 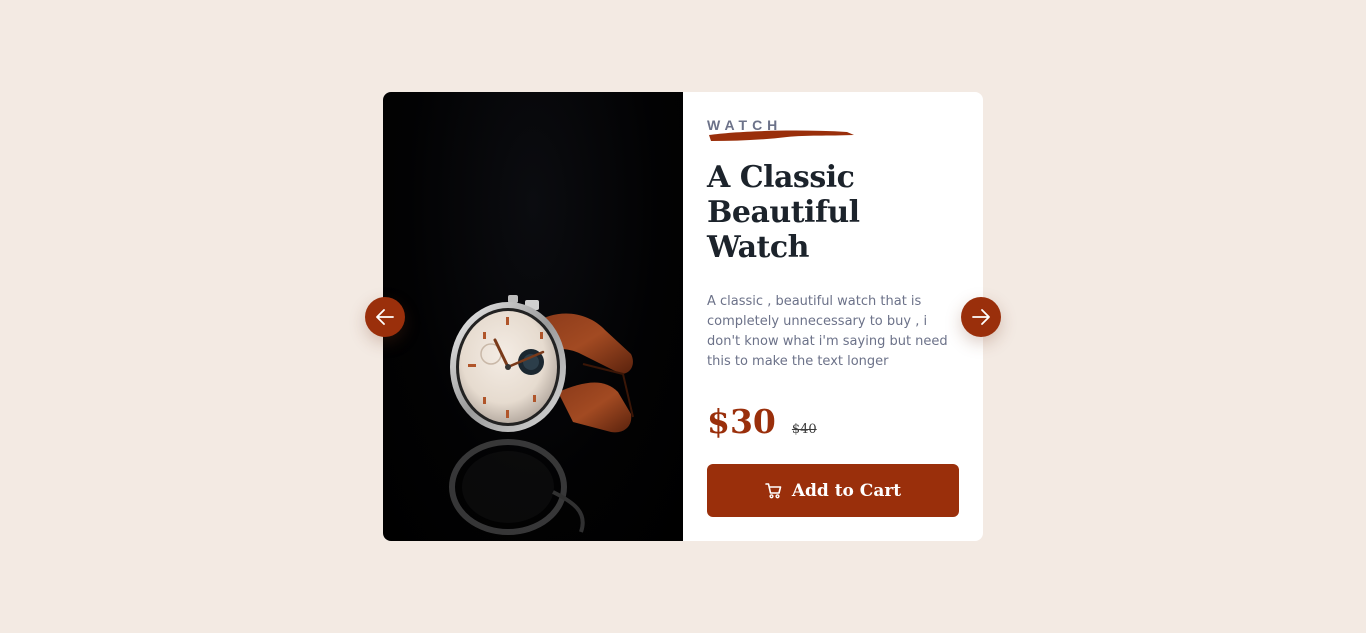 I want to click on cart-icon, so click(x=773, y=491).